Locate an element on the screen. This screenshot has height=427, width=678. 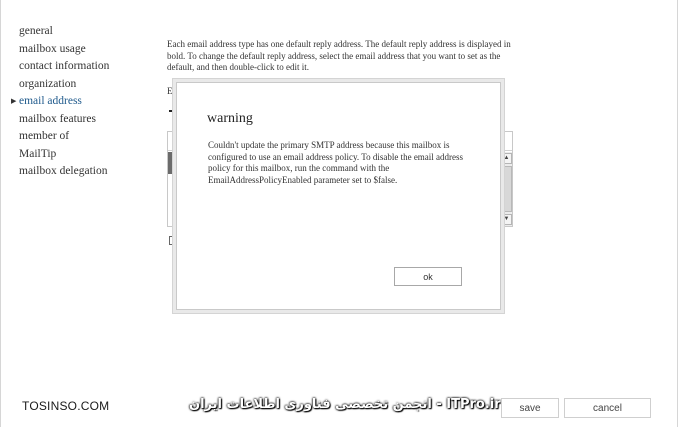
nav-item-contact-information: contact information is located at coordinates (84, 67).